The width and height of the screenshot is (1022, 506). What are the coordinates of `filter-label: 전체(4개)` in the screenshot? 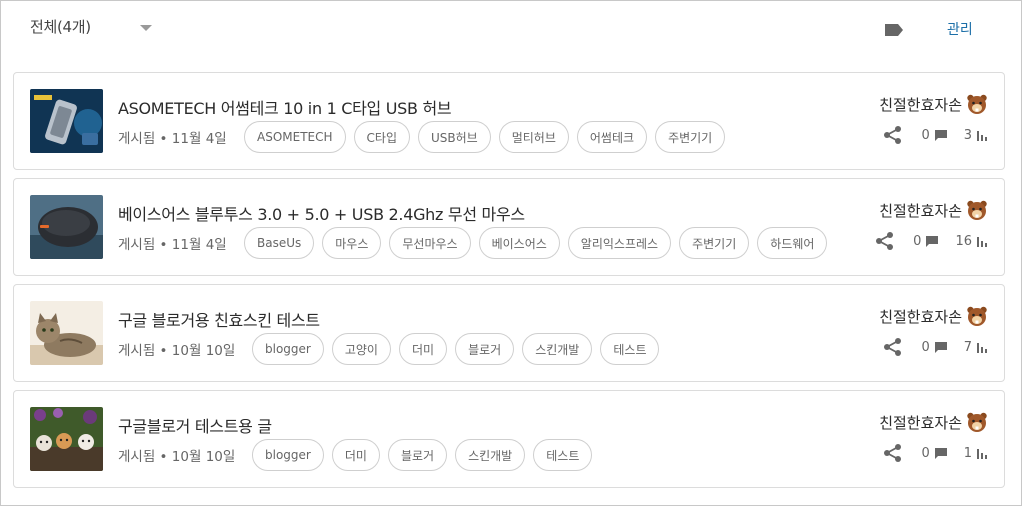 It's located at (60, 27).